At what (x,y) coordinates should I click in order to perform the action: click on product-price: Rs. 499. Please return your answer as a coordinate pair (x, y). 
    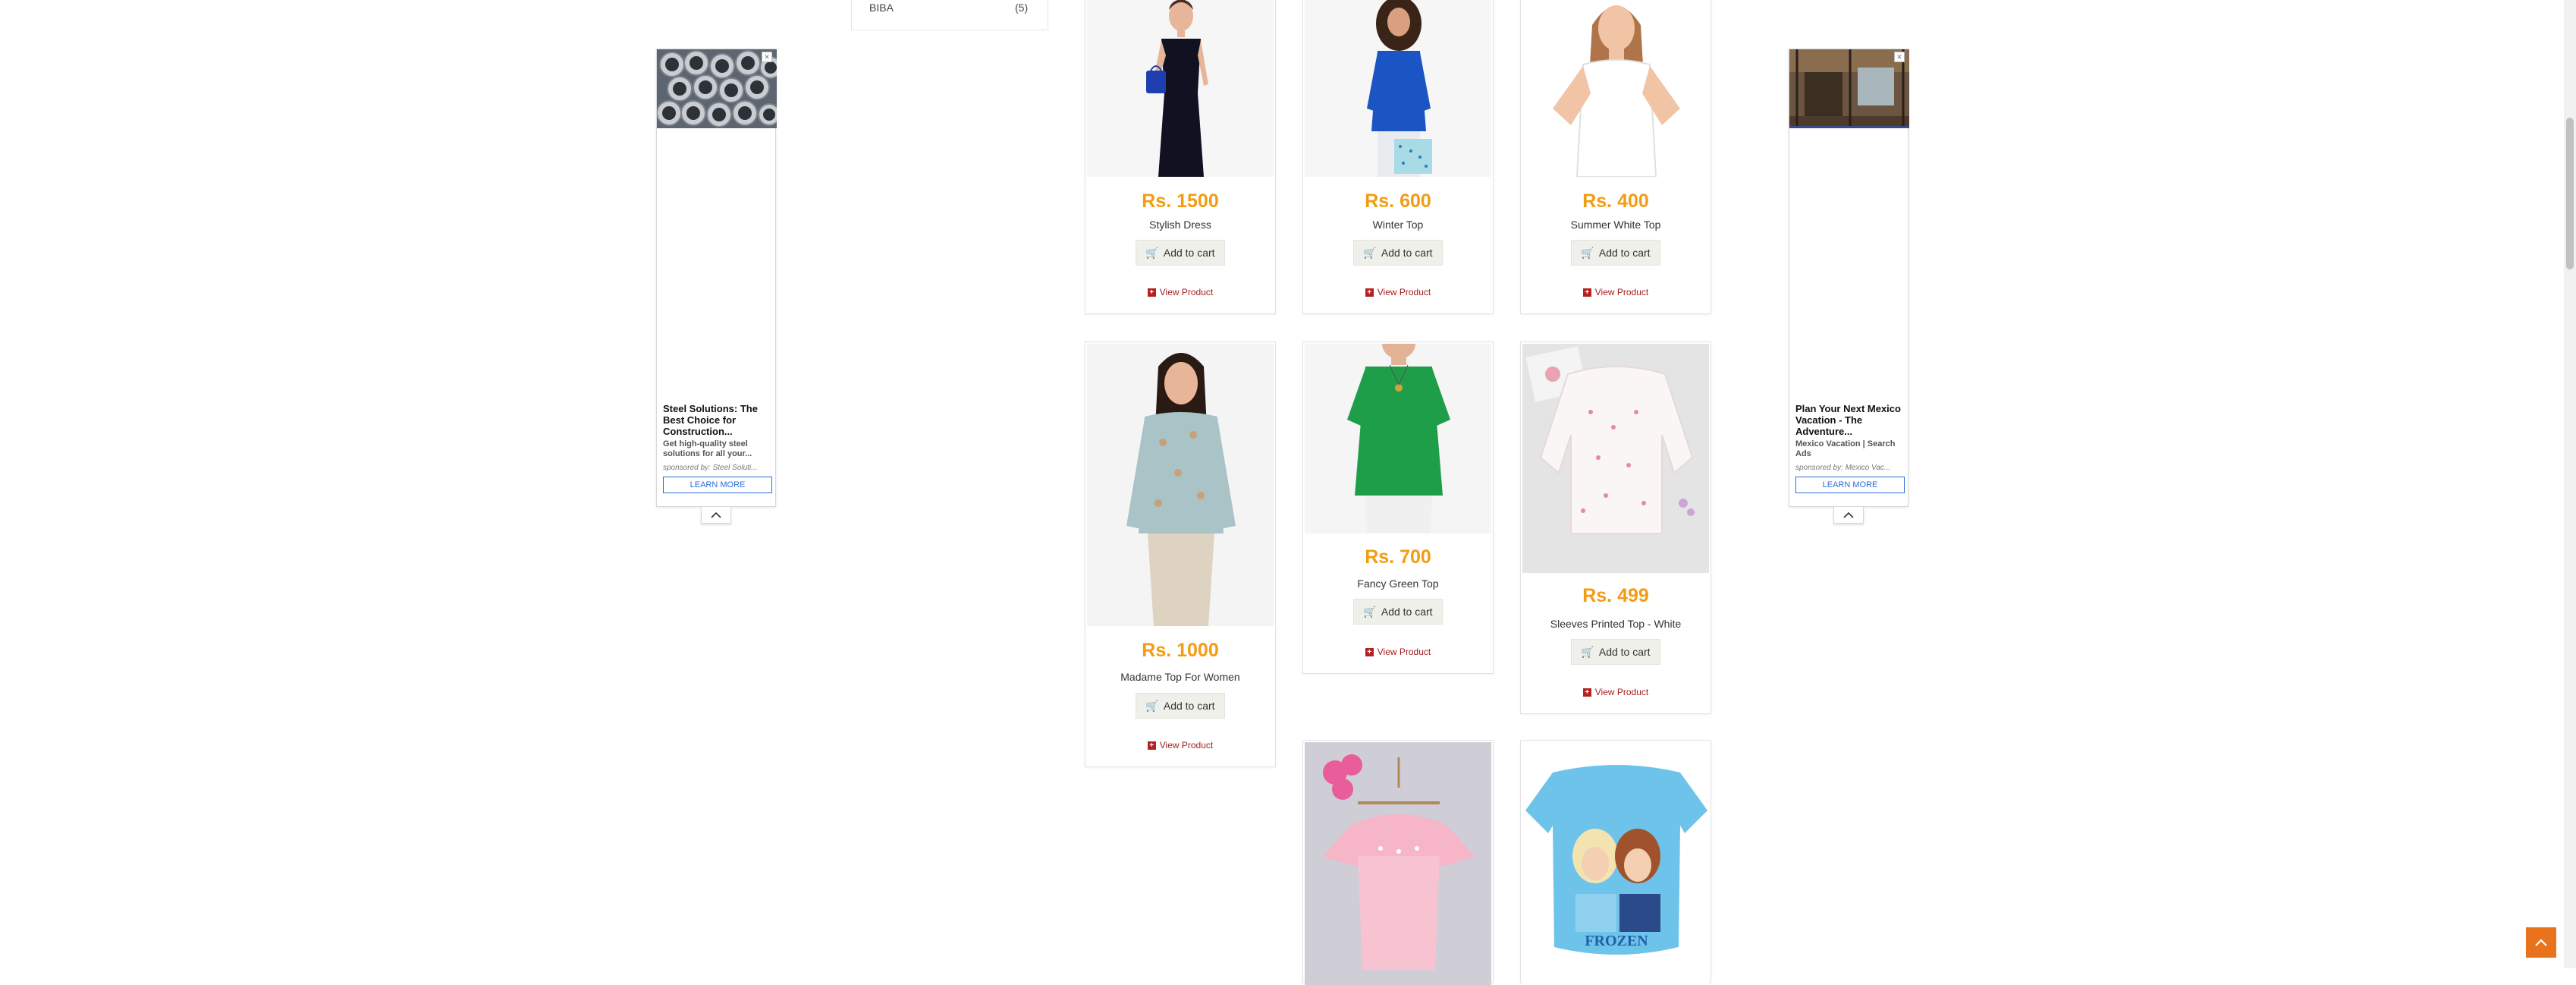
    Looking at the image, I should click on (1615, 595).